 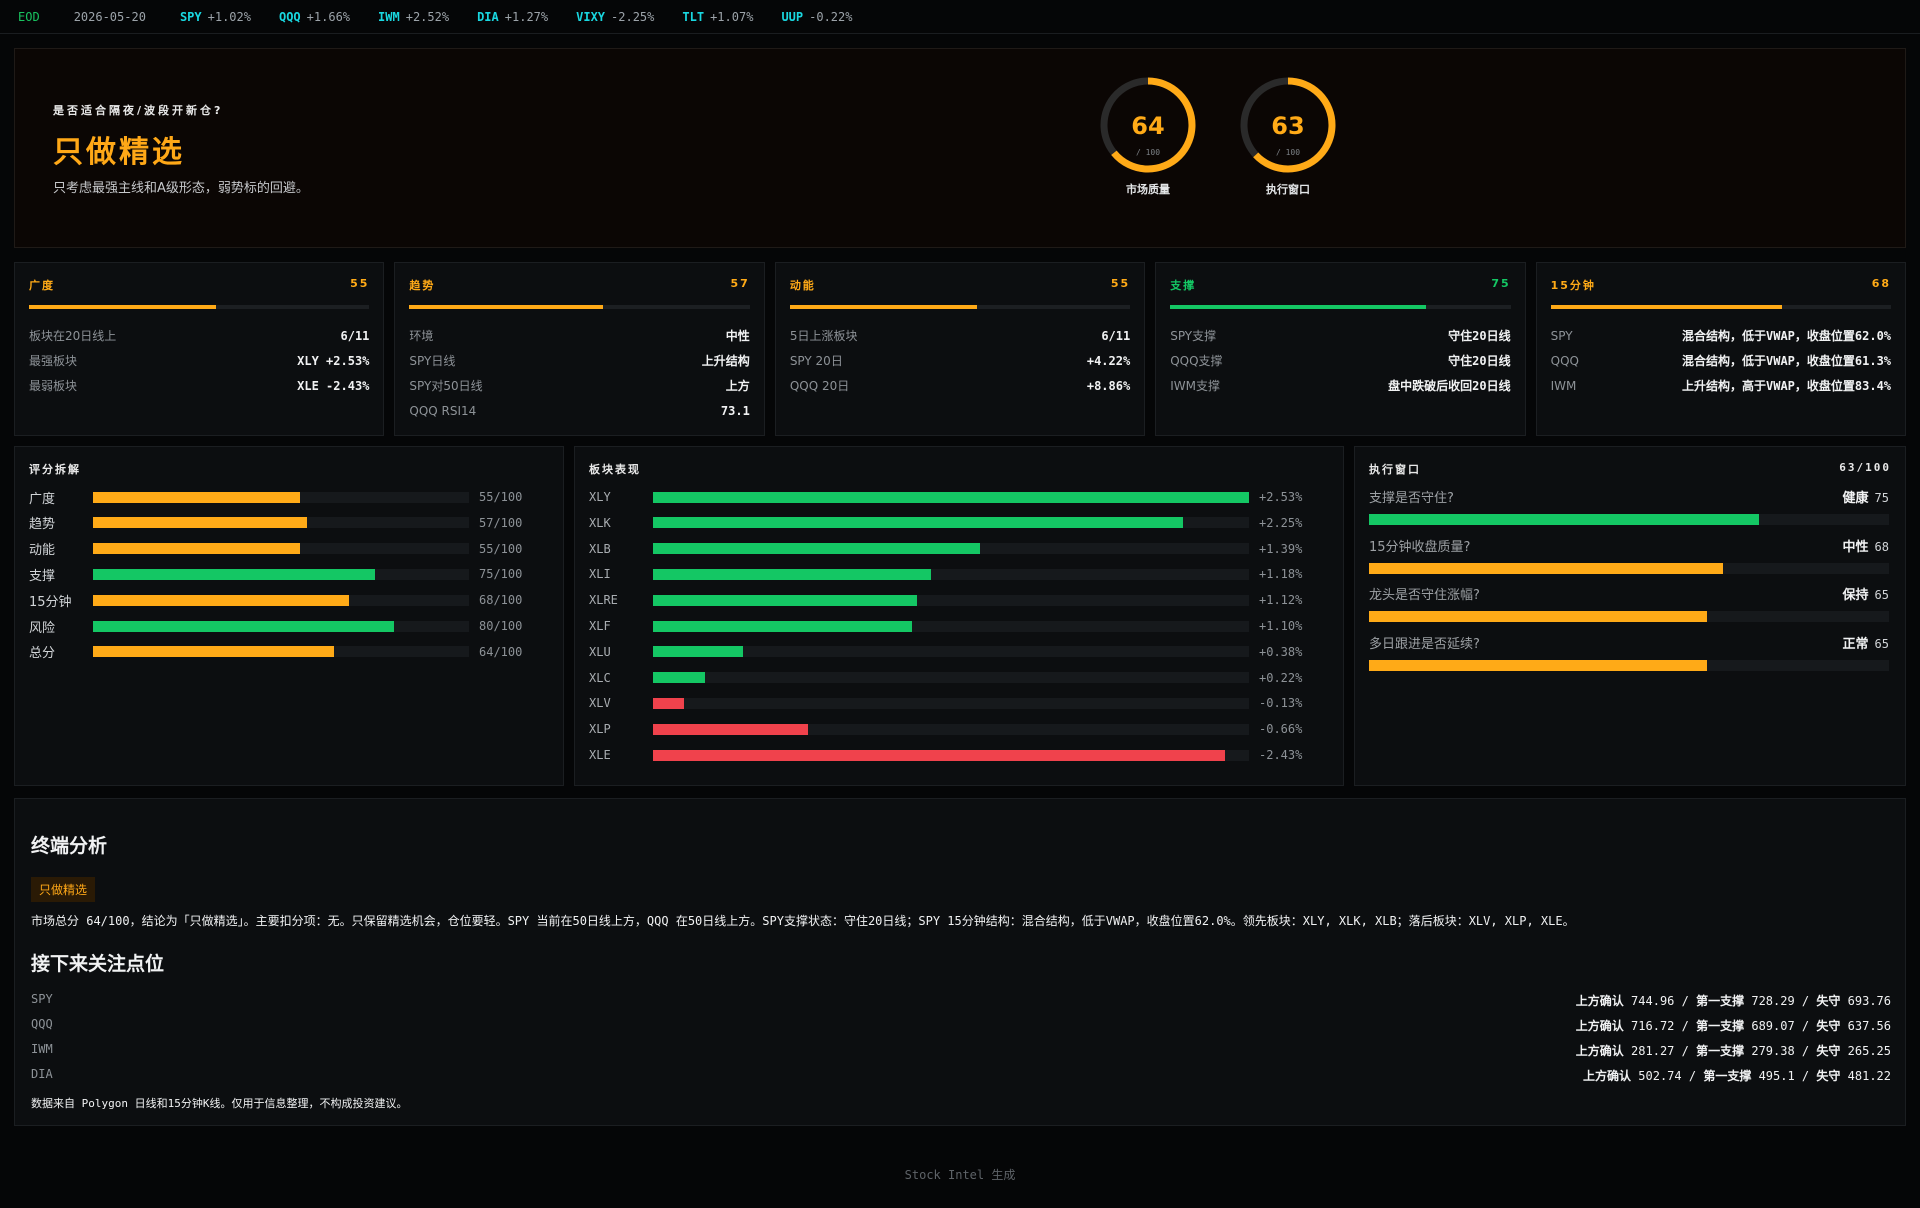 What do you see at coordinates (600, 755) in the screenshot?
I see `sector-symbol: XLE` at bounding box center [600, 755].